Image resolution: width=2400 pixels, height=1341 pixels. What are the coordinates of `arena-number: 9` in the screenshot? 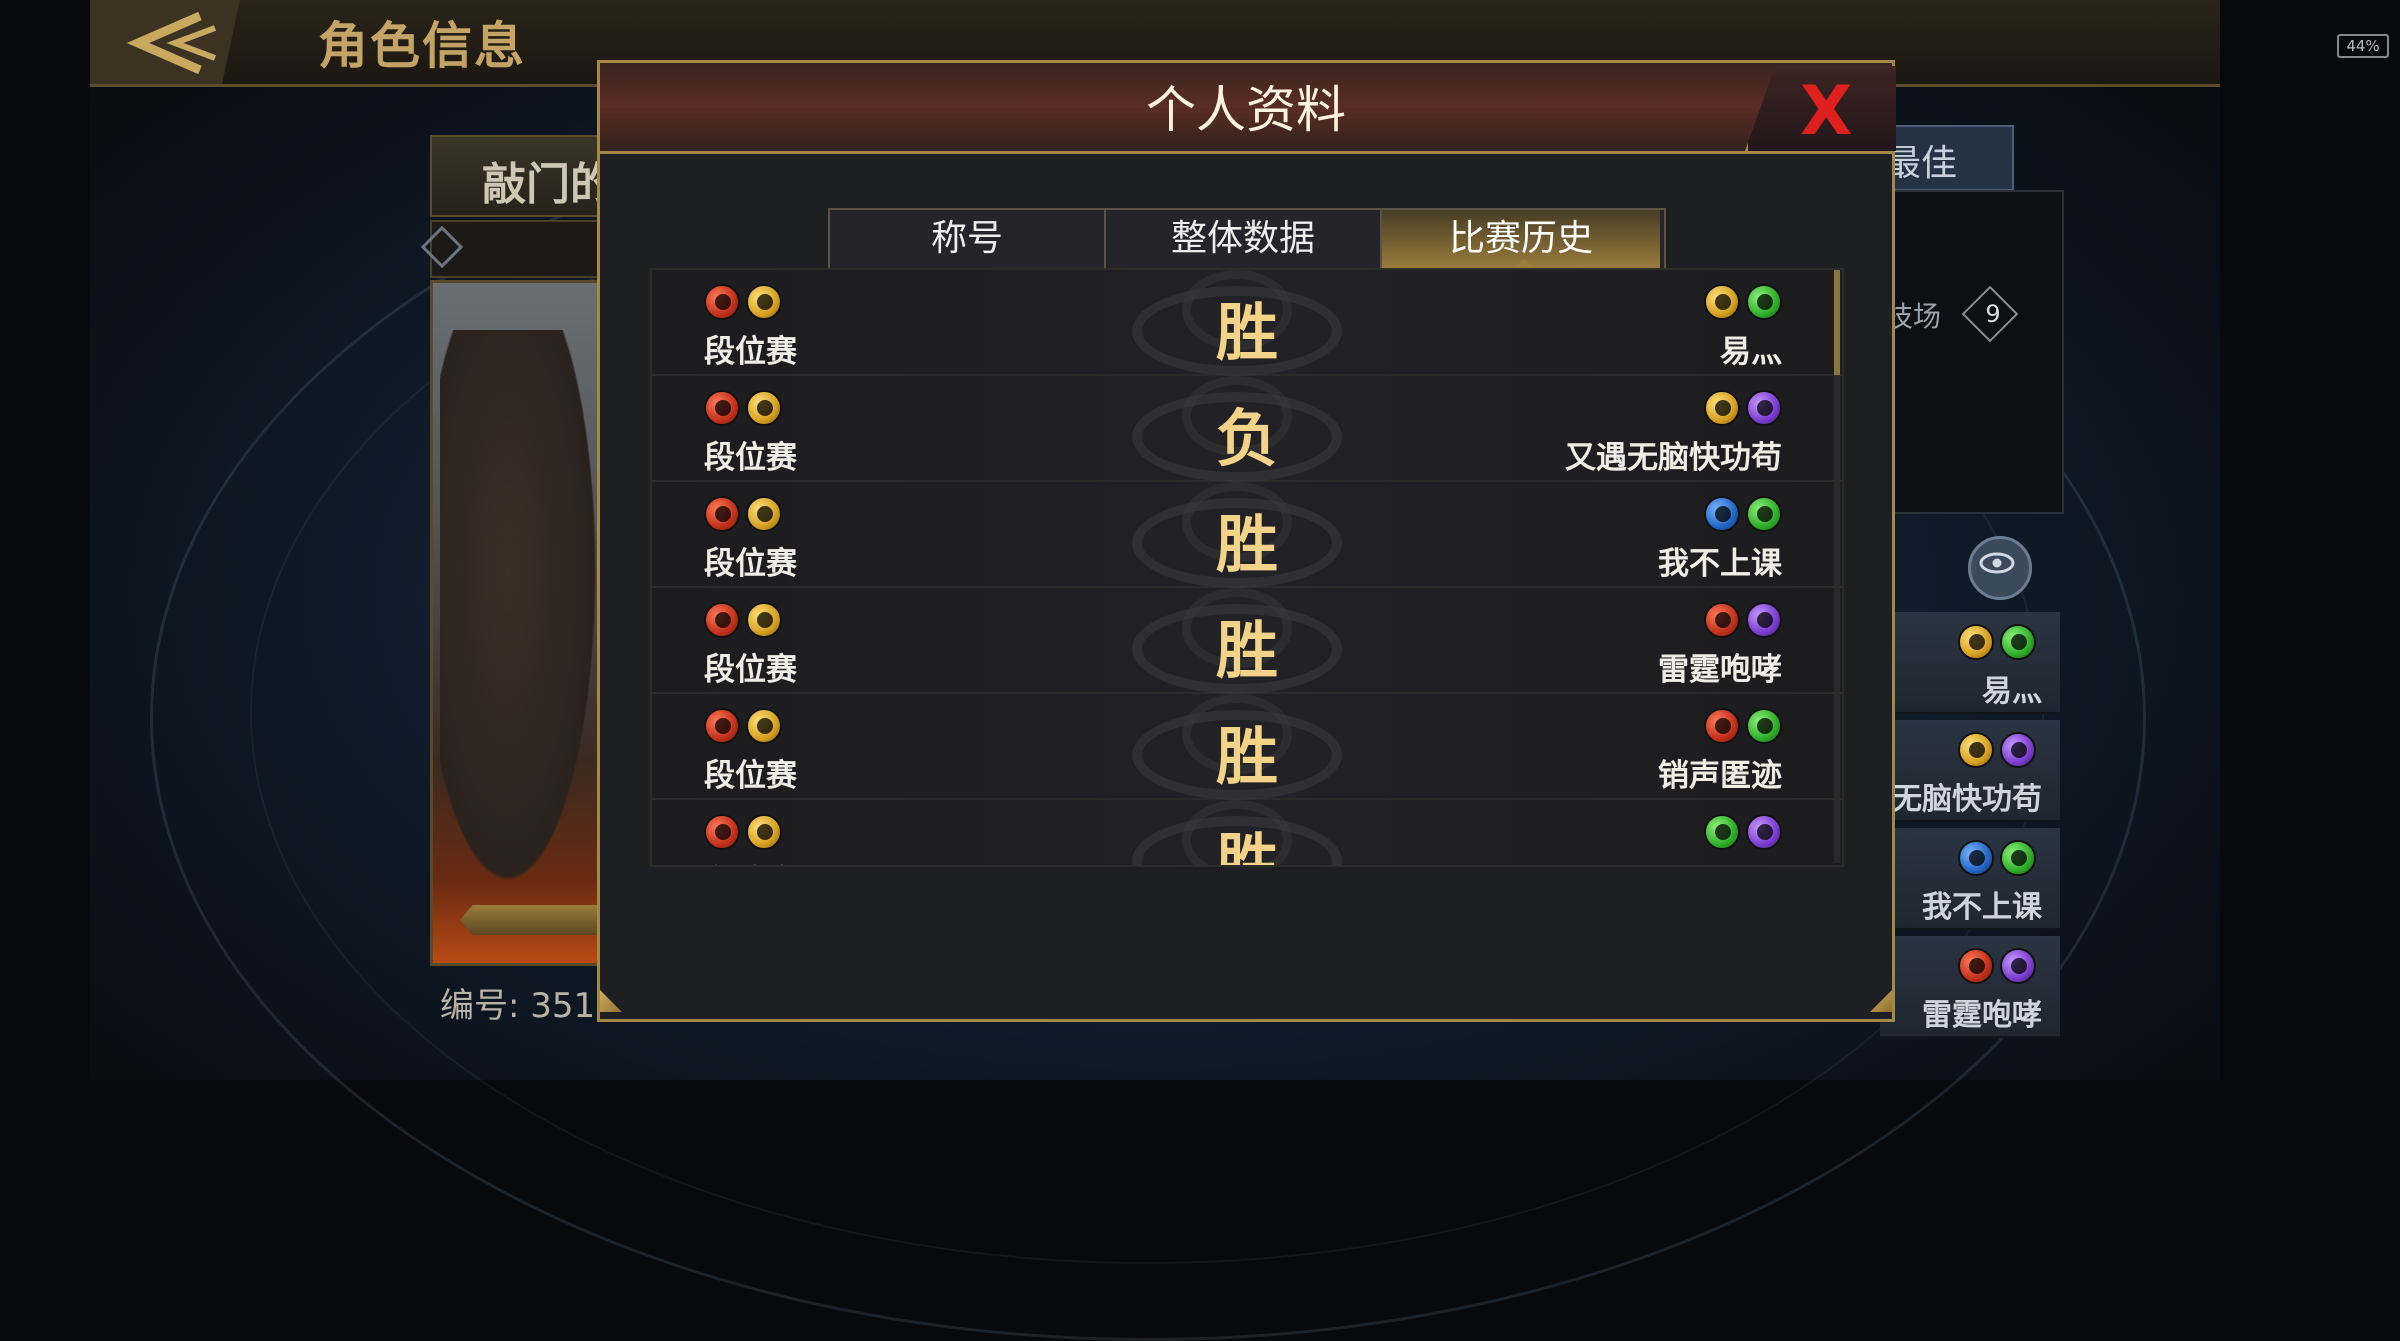 It's located at (1993, 314).